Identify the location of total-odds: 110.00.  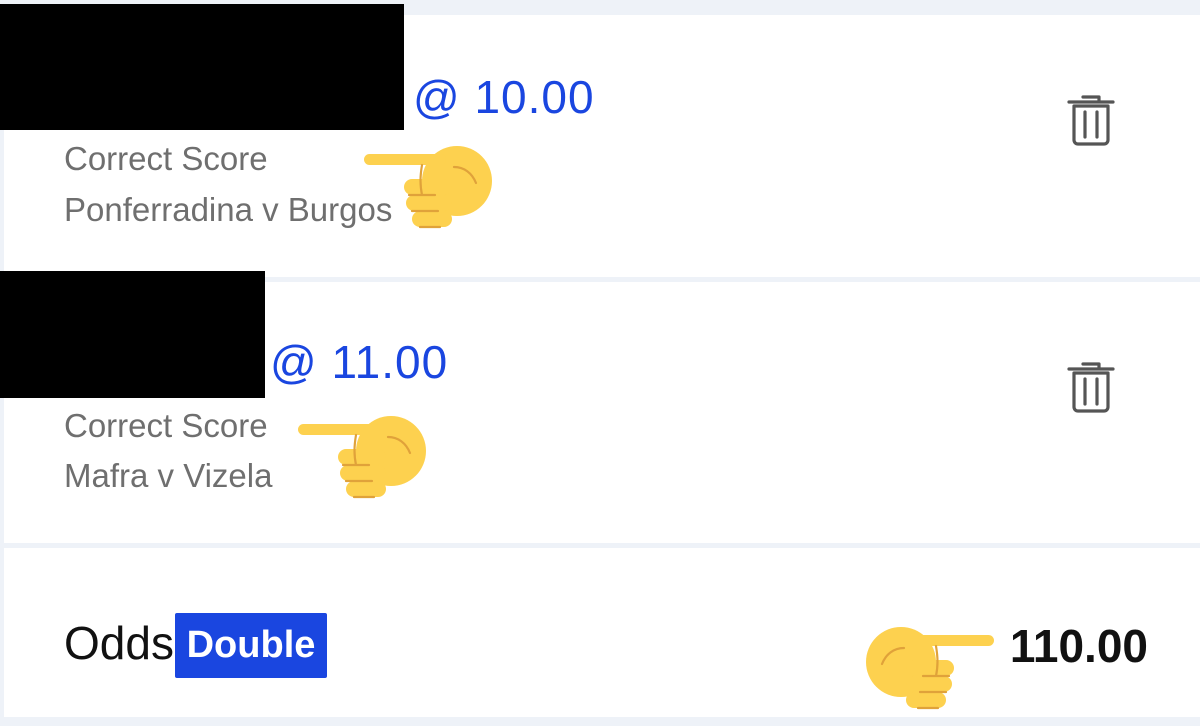
(1078, 646).